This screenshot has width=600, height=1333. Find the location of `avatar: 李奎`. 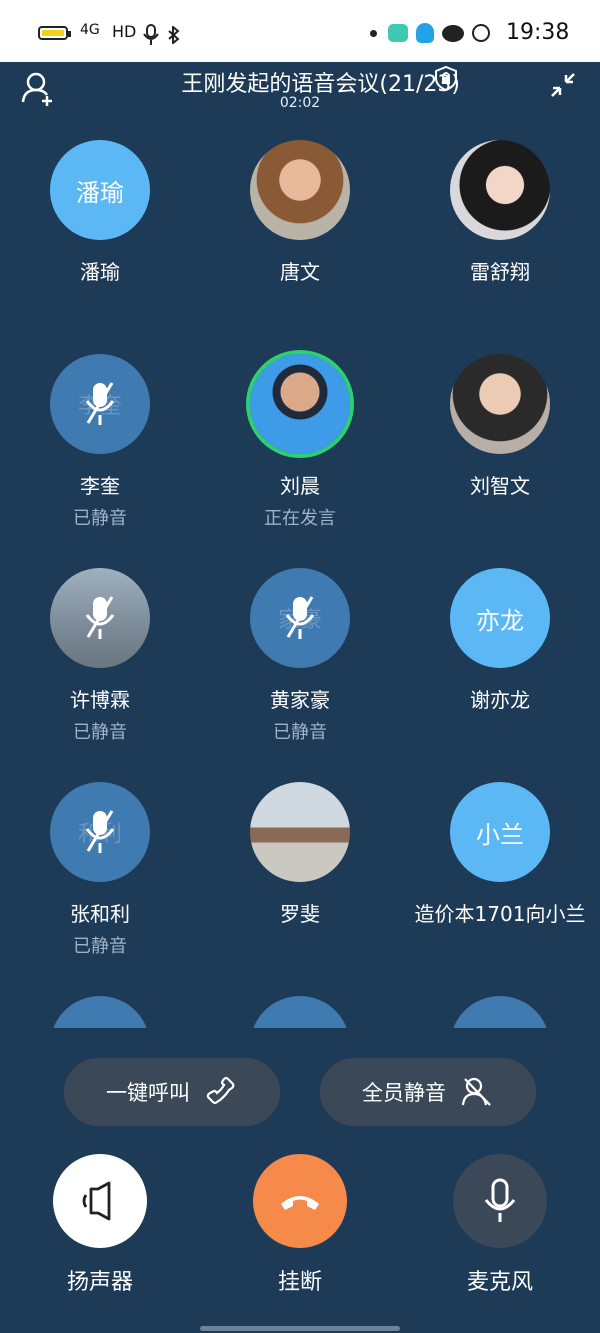

avatar: 李奎 is located at coordinates (100, 404).